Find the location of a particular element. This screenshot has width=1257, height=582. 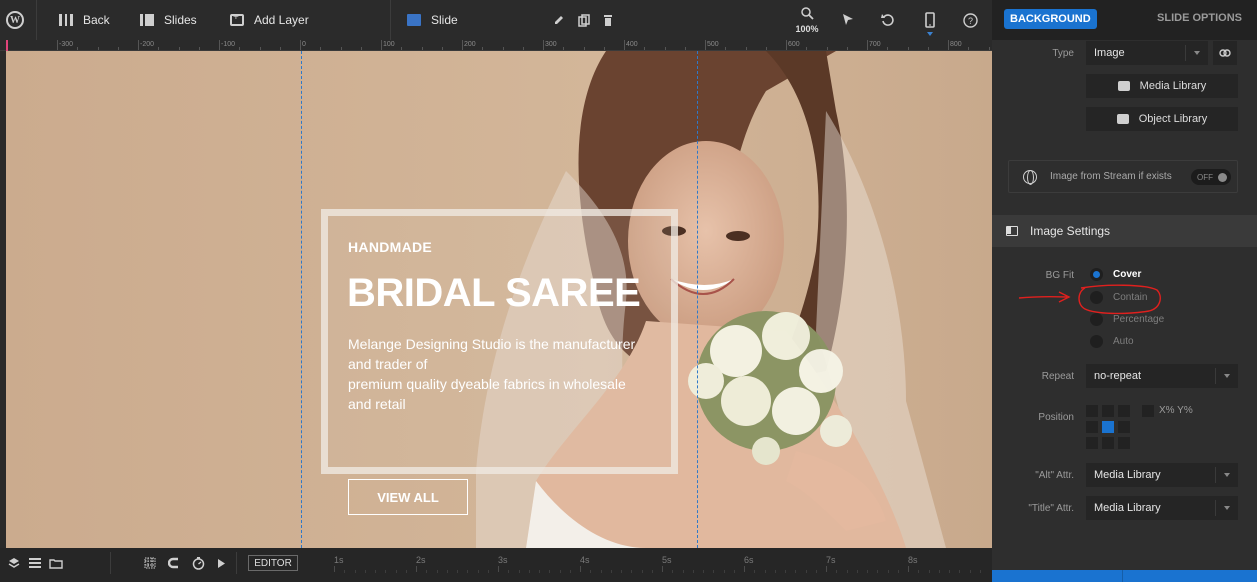

link-icon is located at coordinates (1225, 53).